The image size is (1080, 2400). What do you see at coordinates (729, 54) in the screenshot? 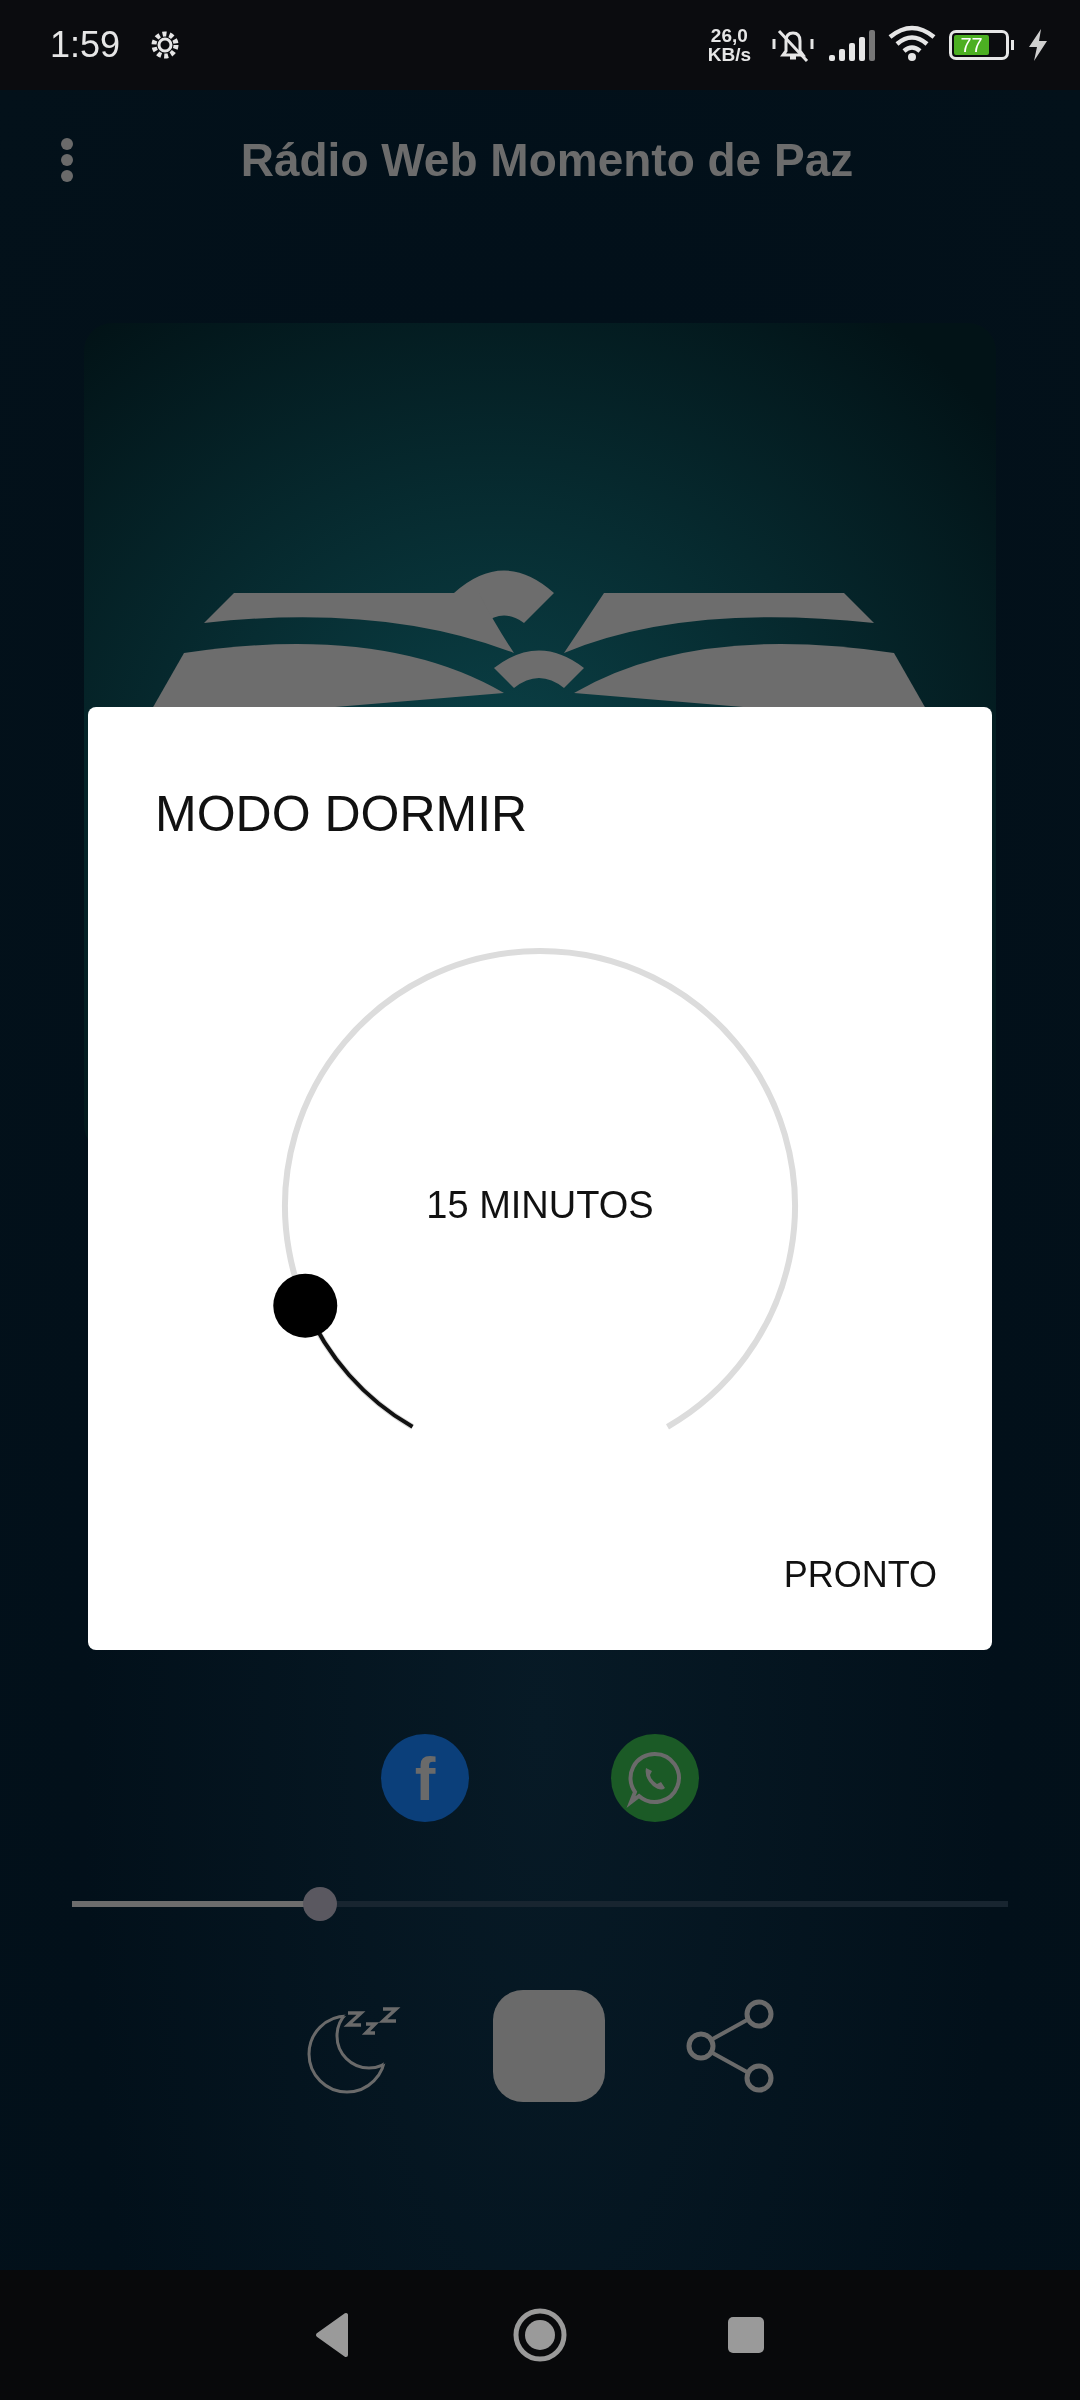
I see `network-unit: KB/s` at bounding box center [729, 54].